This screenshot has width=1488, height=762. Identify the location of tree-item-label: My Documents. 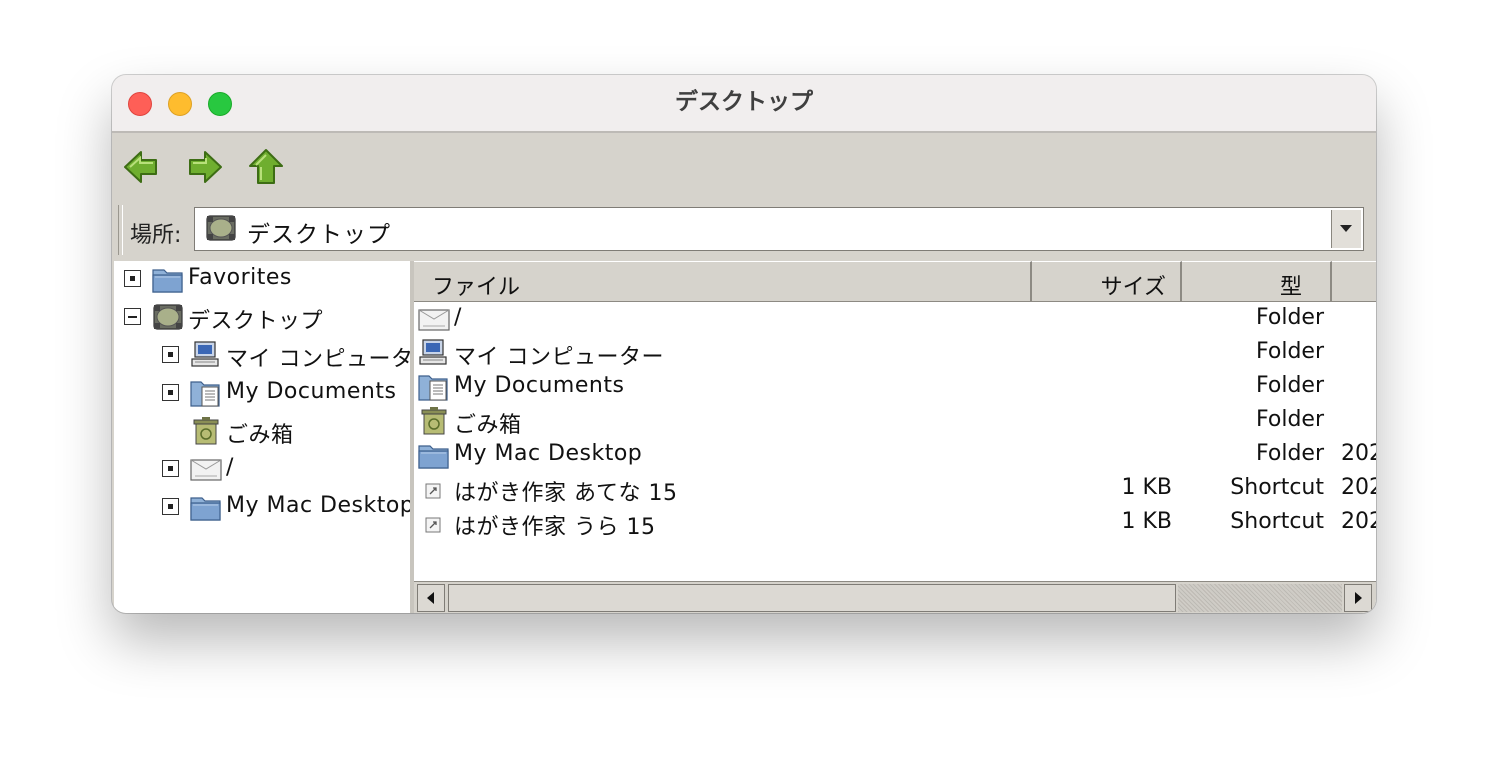
(311, 391).